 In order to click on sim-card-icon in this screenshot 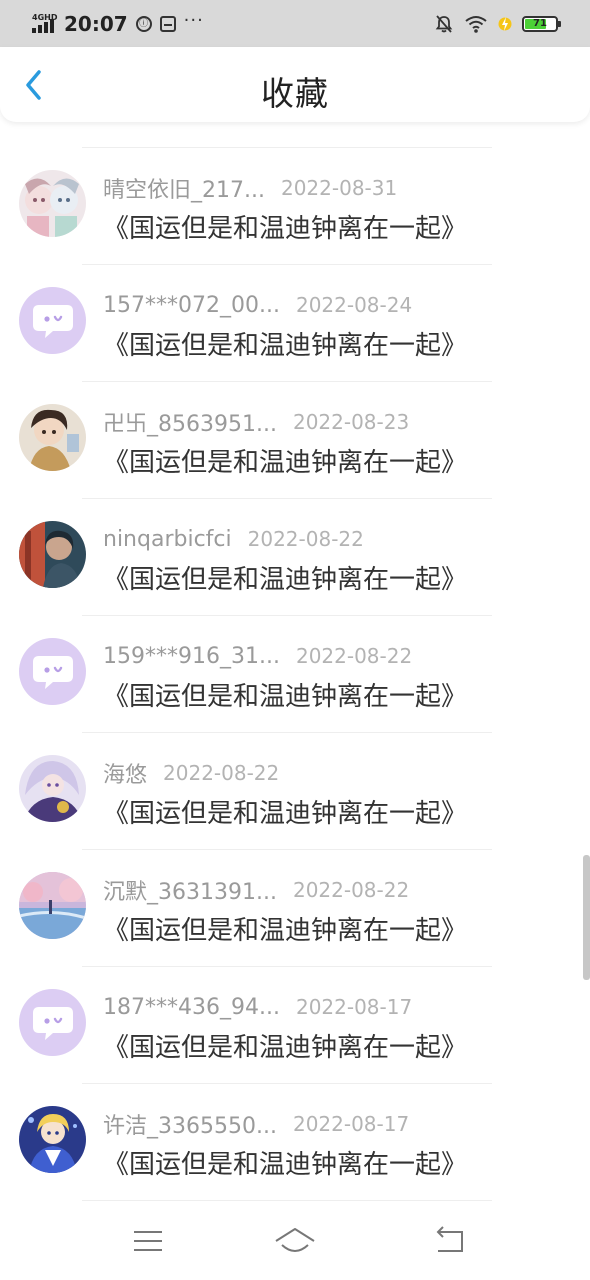, I will do `click(167, 23)`.